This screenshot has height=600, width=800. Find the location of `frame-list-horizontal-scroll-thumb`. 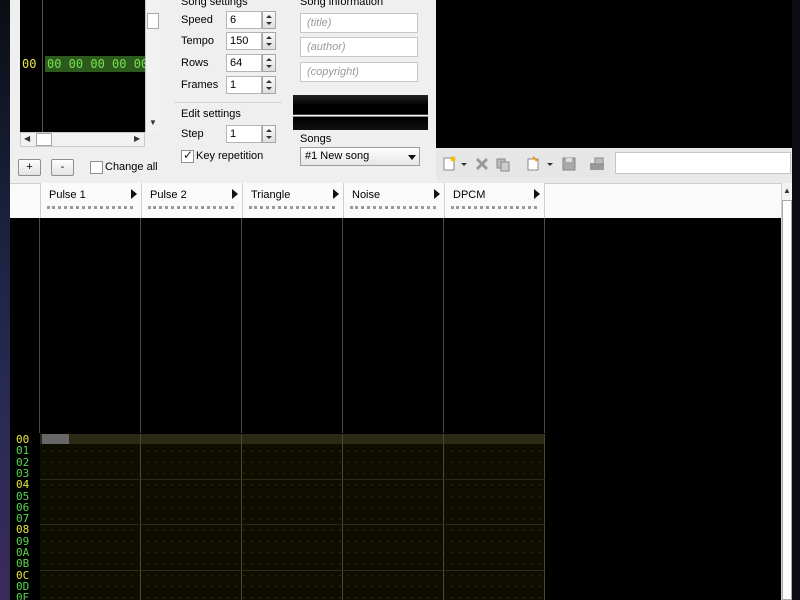

frame-list-horizontal-scroll-thumb is located at coordinates (44, 139).